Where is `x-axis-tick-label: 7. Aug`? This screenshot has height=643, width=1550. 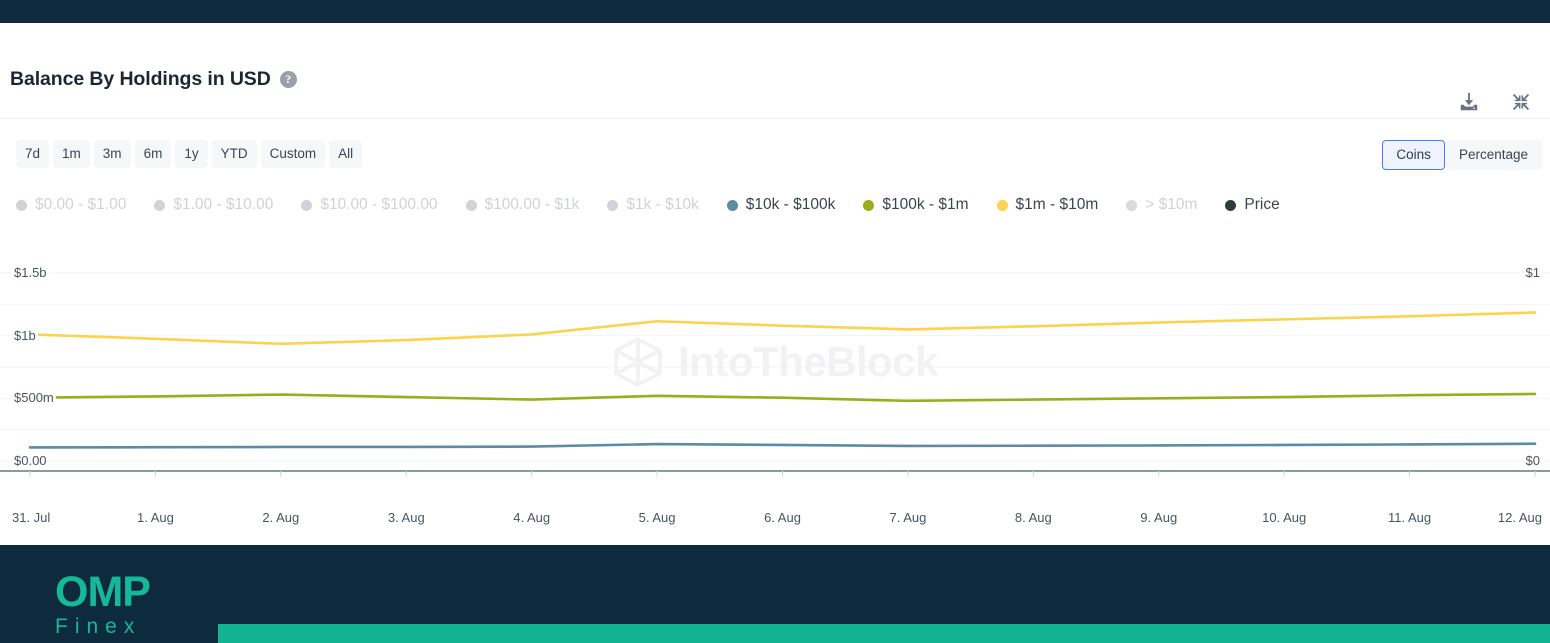 x-axis-tick-label: 7. Aug is located at coordinates (908, 517).